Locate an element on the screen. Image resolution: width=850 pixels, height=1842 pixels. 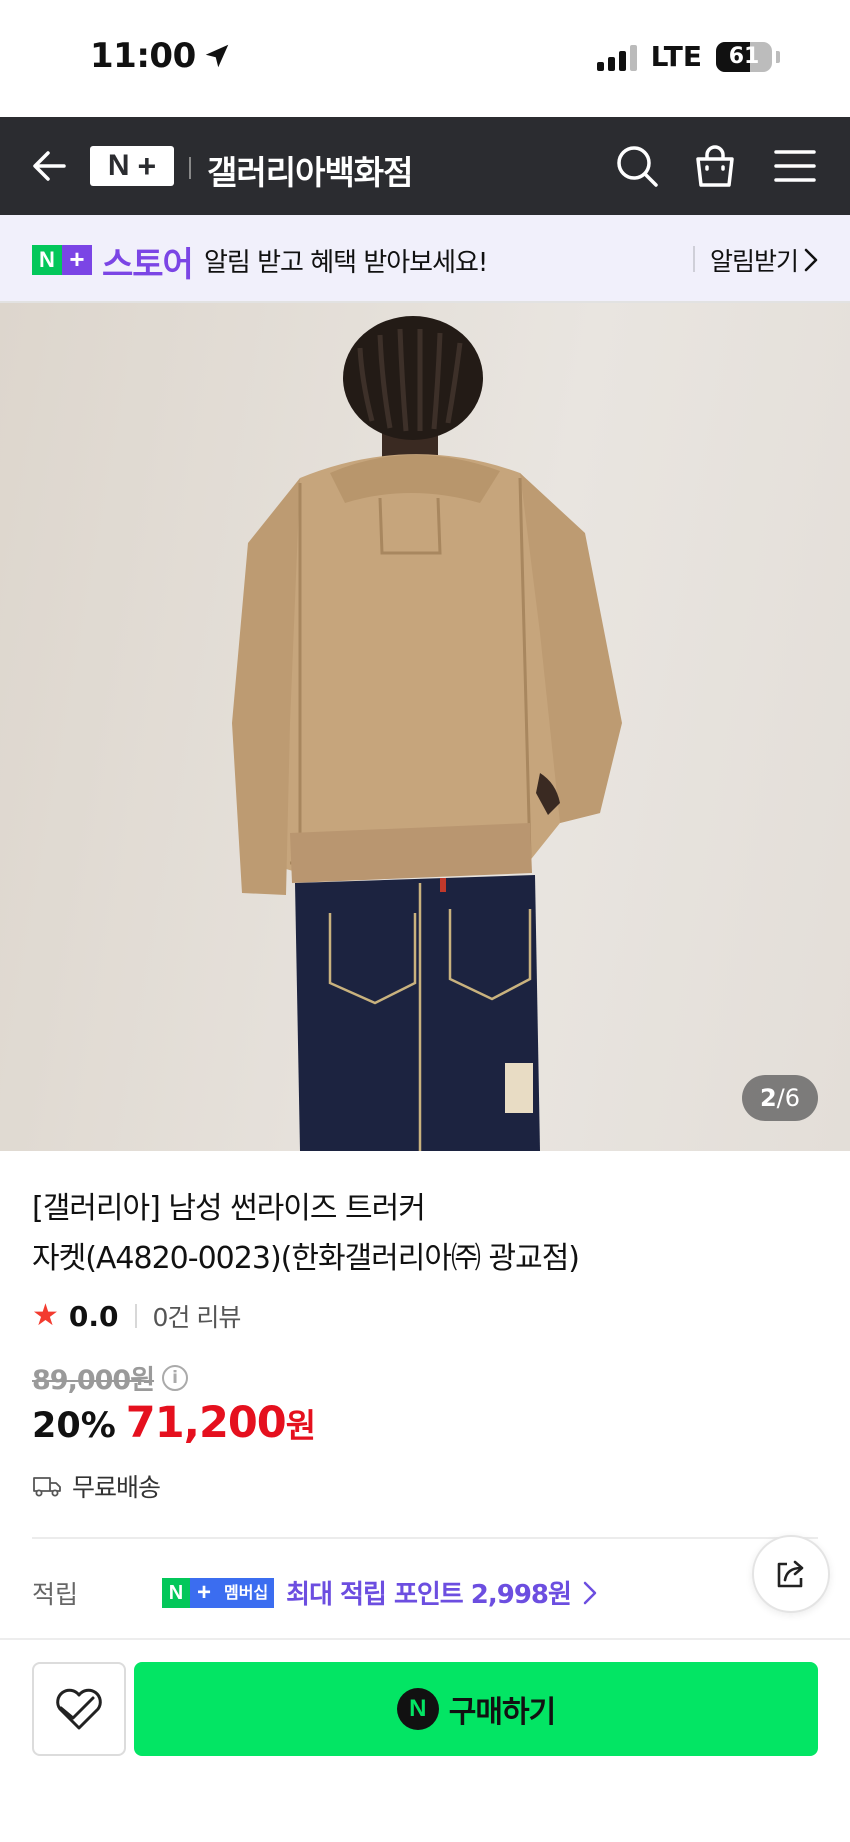
discount-rate: 20% is located at coordinates (74, 1426).